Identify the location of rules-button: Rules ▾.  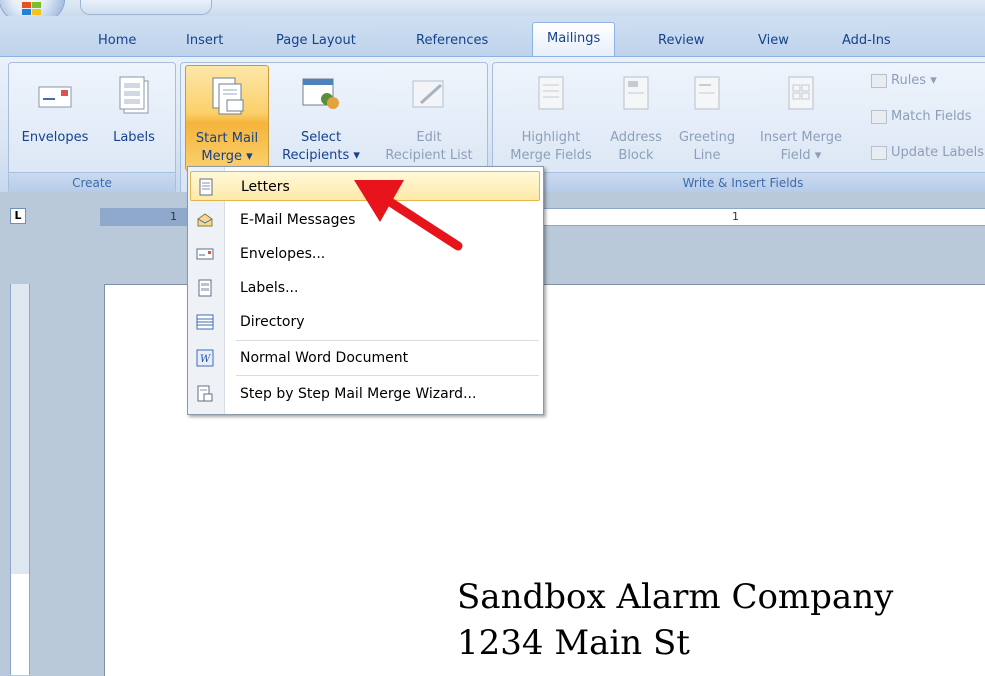
(904, 81).